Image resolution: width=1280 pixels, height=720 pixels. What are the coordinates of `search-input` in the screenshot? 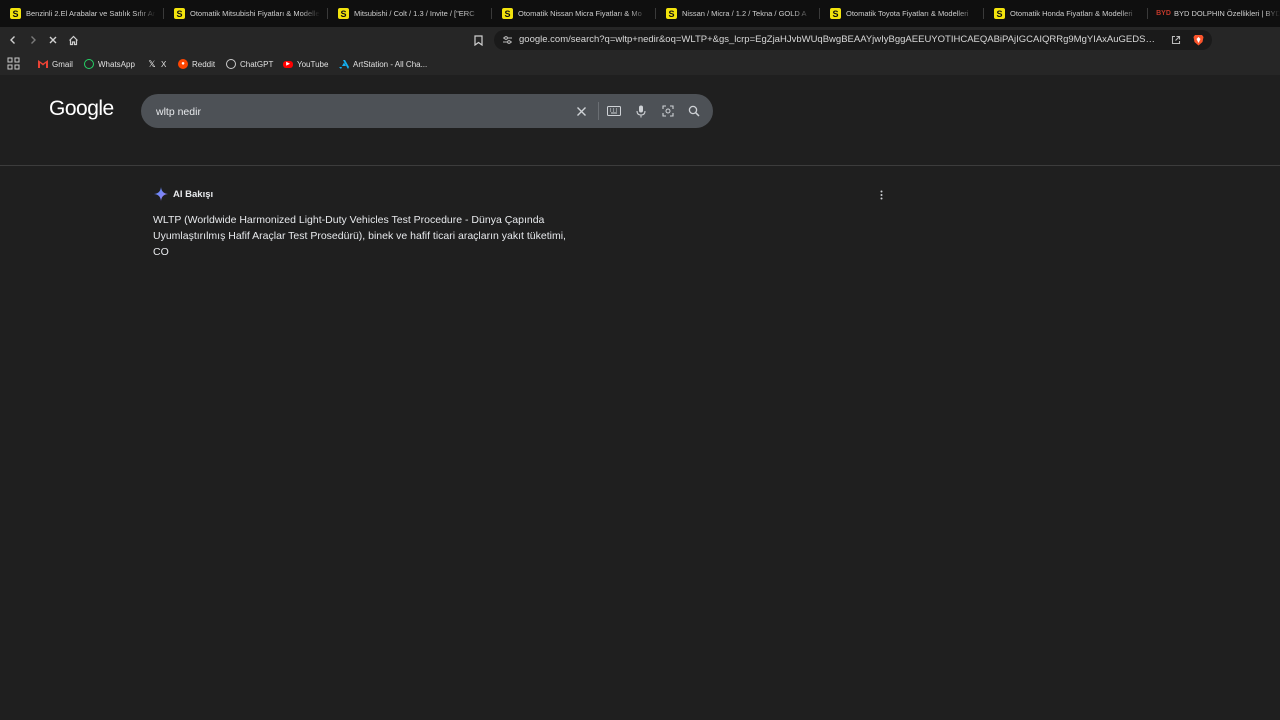 It's located at (356, 112).